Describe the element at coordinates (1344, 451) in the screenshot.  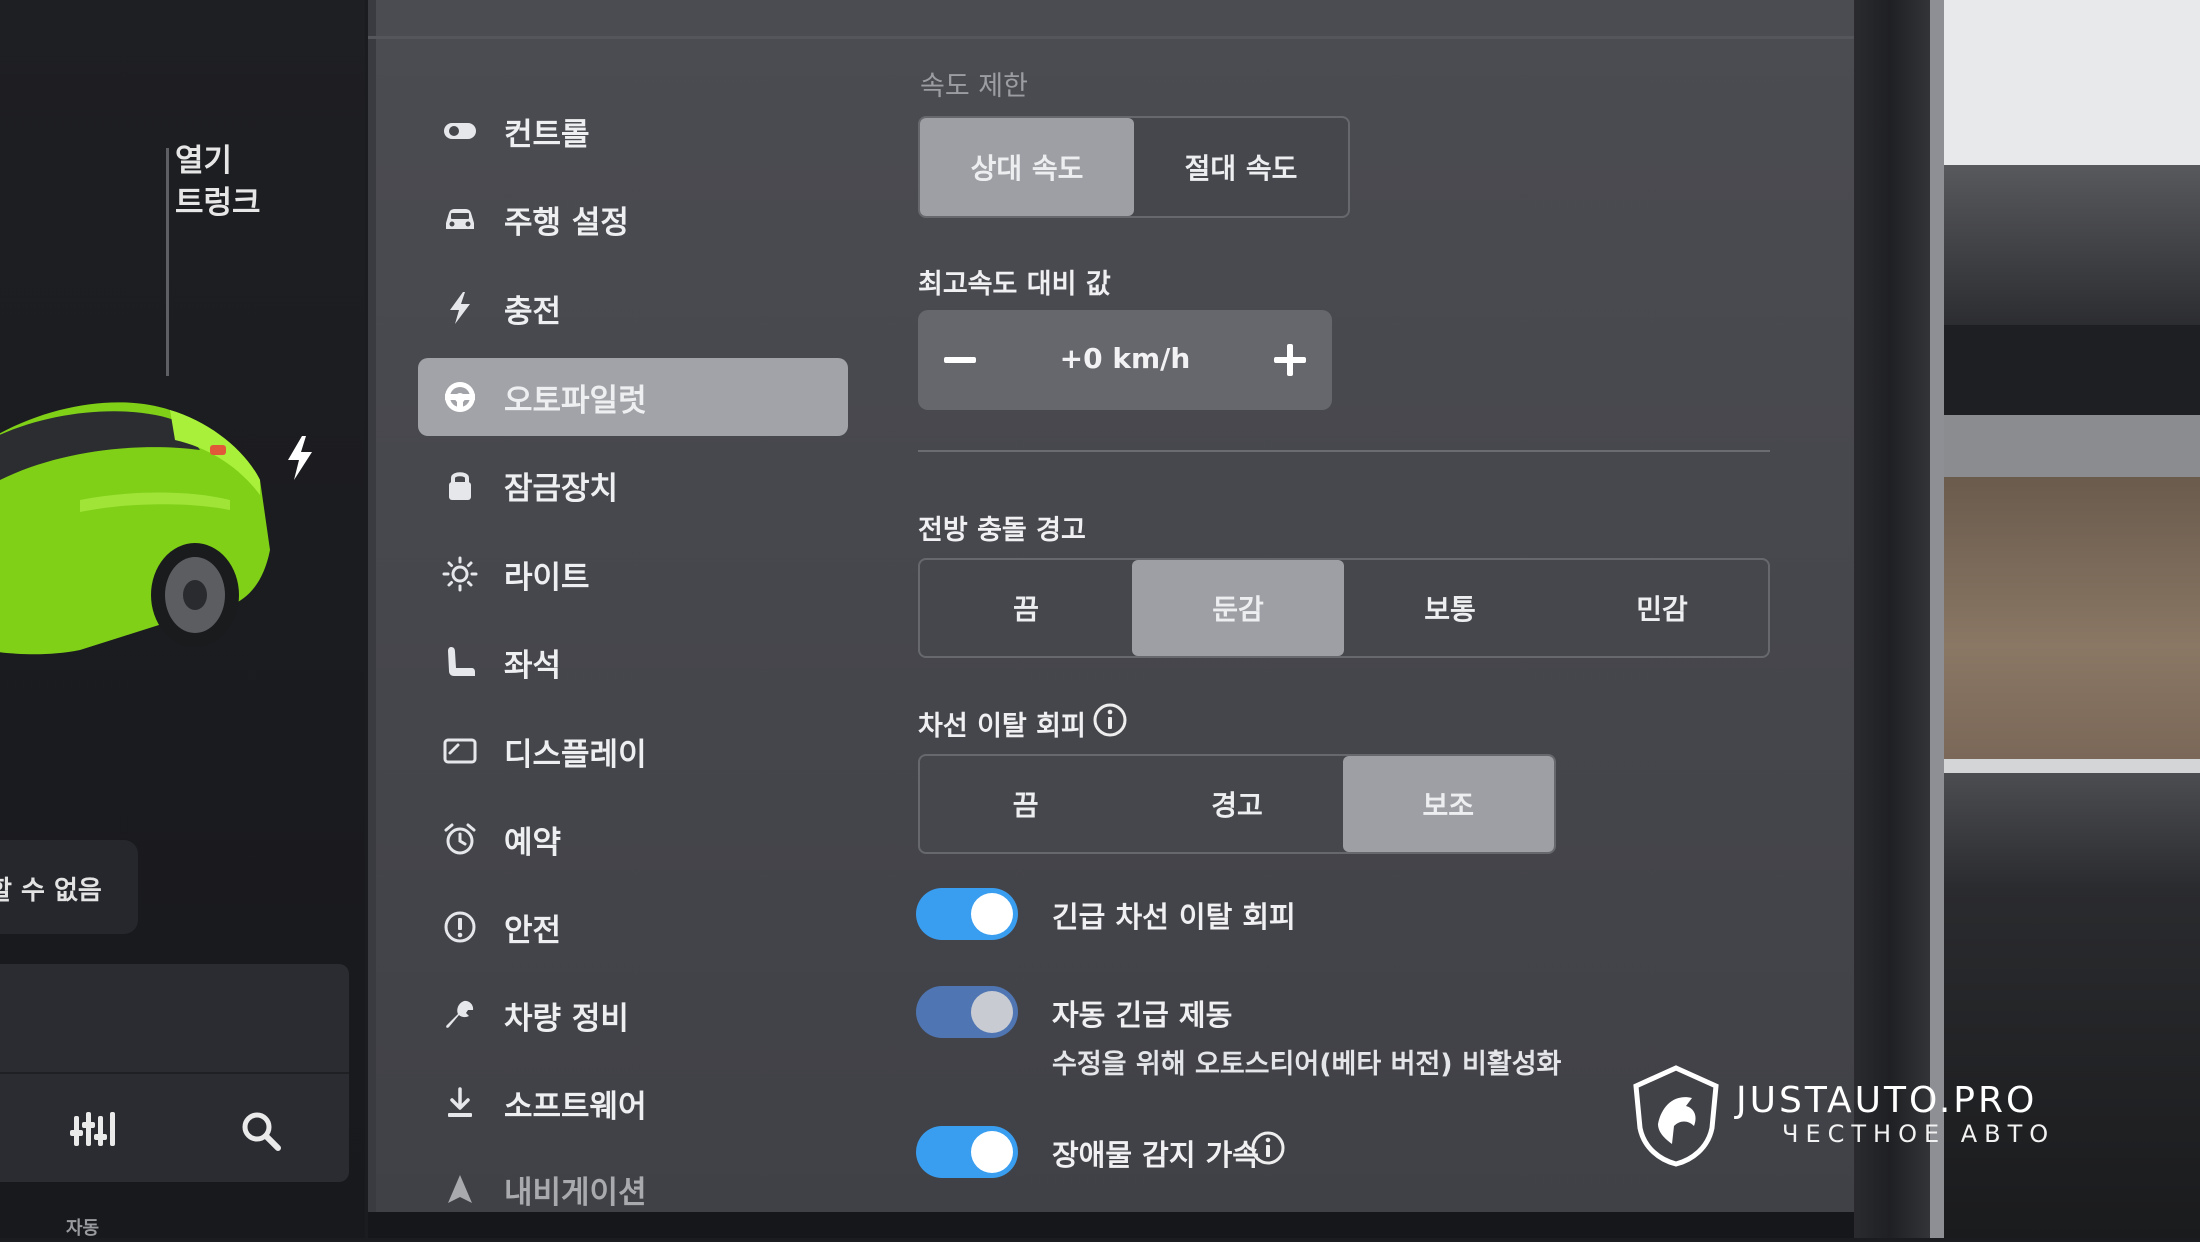
I see `section-divider` at that location.